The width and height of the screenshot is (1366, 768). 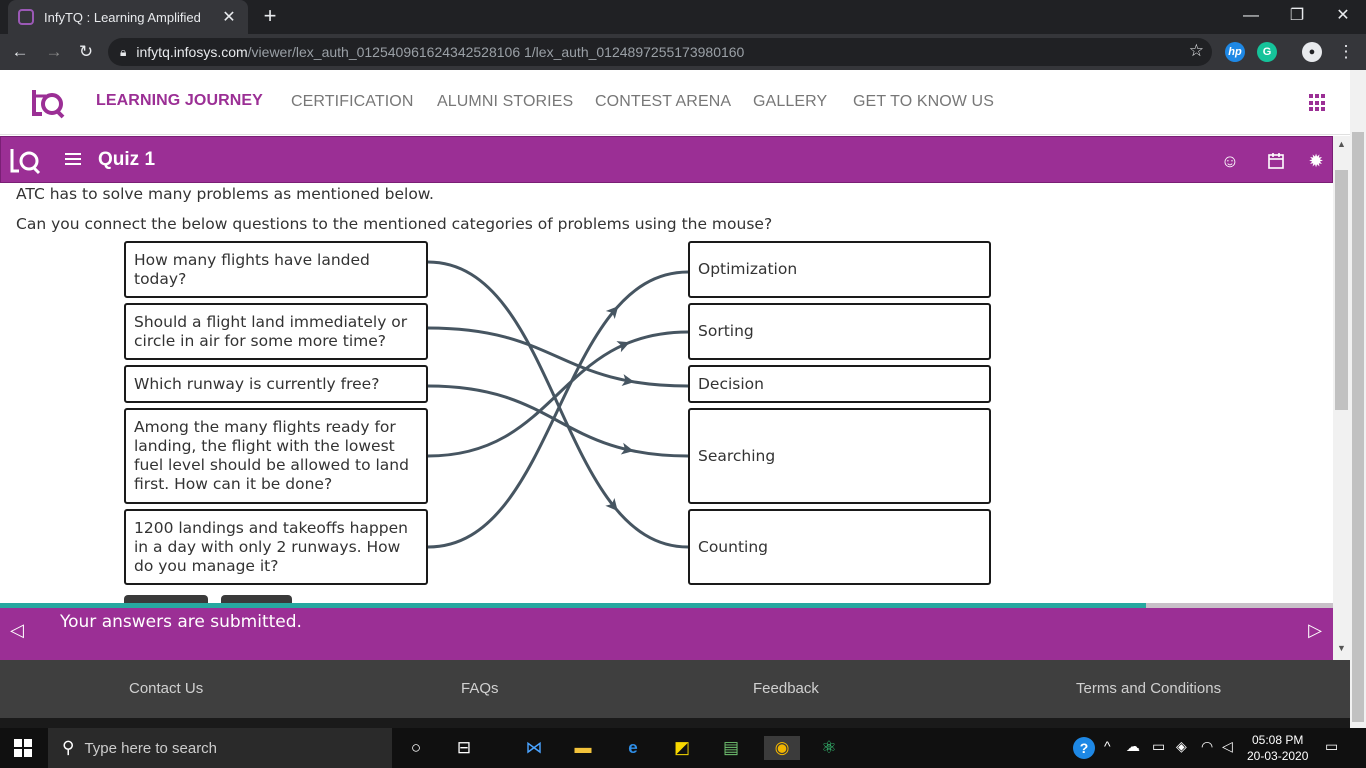 I want to click on hamburger-menu-icon, so click(x=73, y=159).